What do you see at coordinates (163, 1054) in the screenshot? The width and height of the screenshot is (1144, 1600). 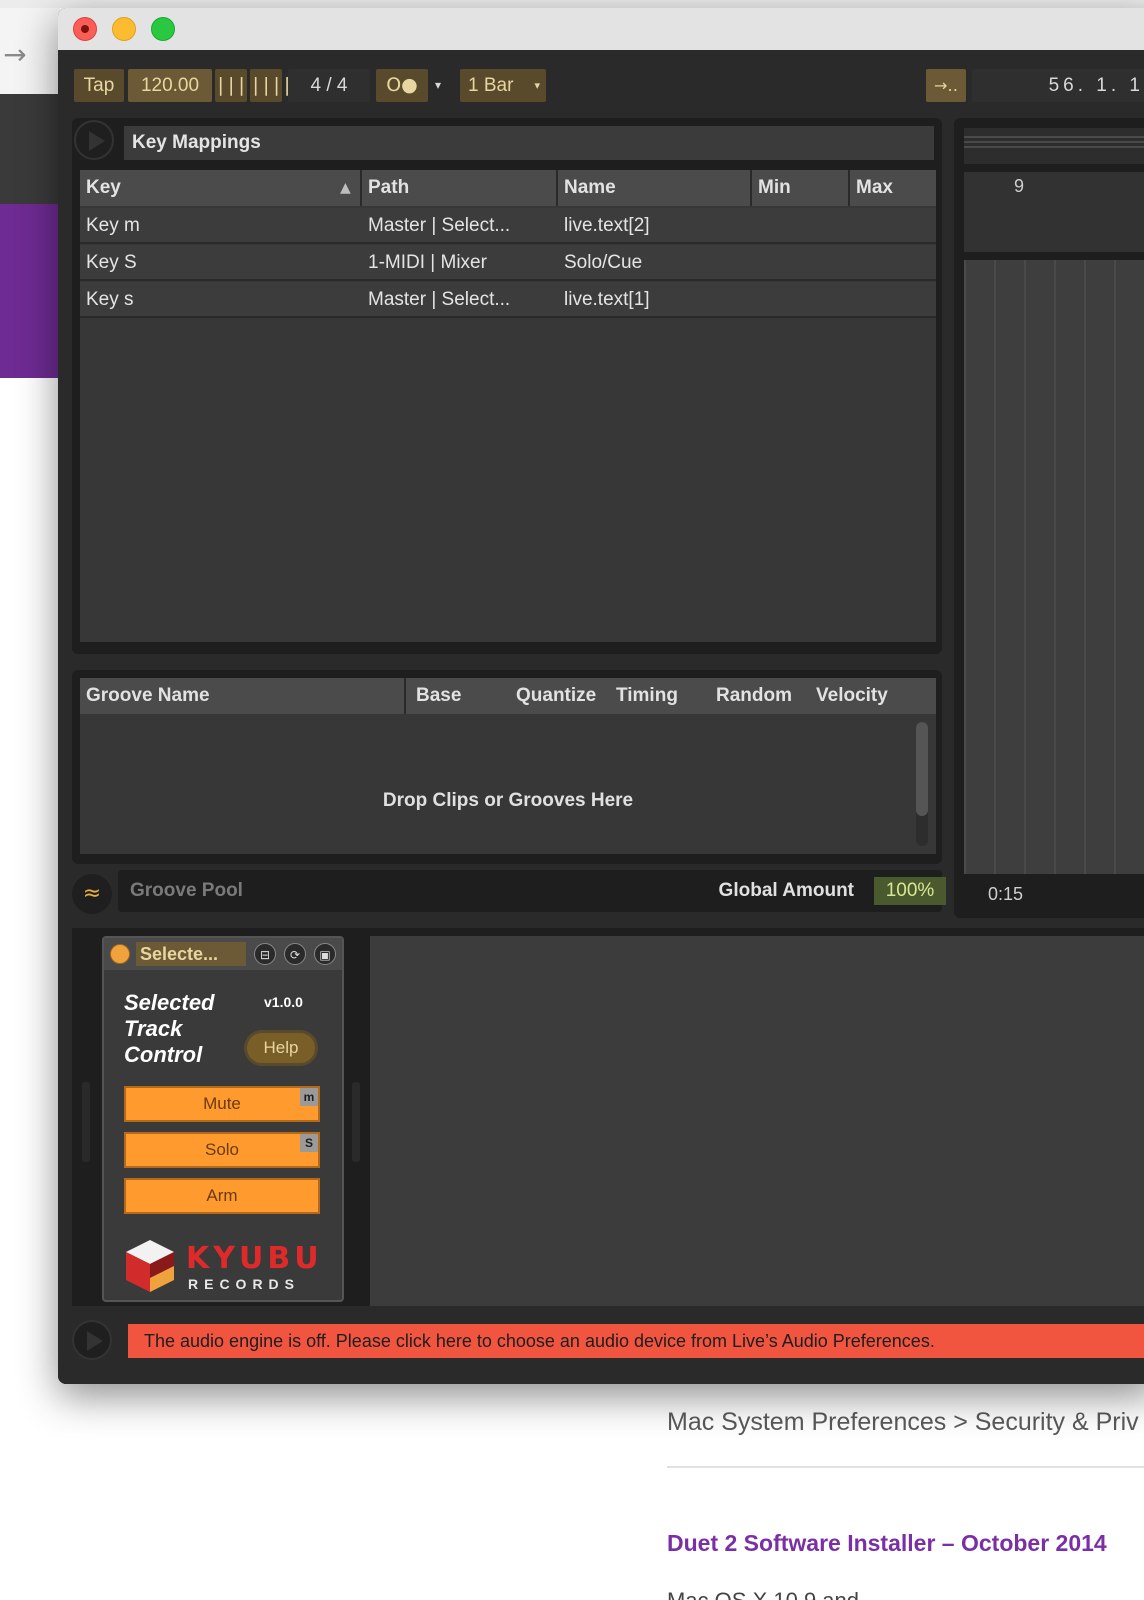 I see `device-name-line: Control` at bounding box center [163, 1054].